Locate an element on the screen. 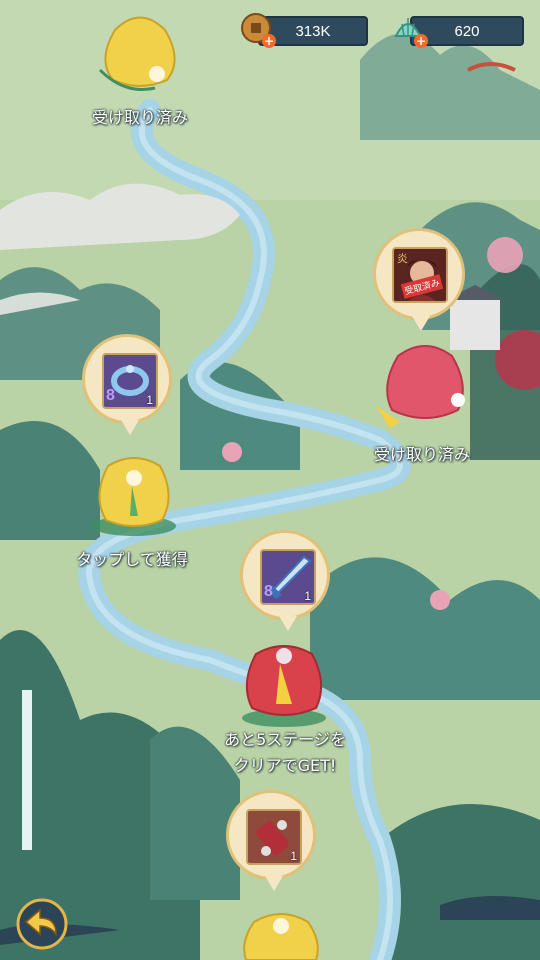 The height and width of the screenshot is (960, 540). reward-bubble: 1 is located at coordinates (271, 840).